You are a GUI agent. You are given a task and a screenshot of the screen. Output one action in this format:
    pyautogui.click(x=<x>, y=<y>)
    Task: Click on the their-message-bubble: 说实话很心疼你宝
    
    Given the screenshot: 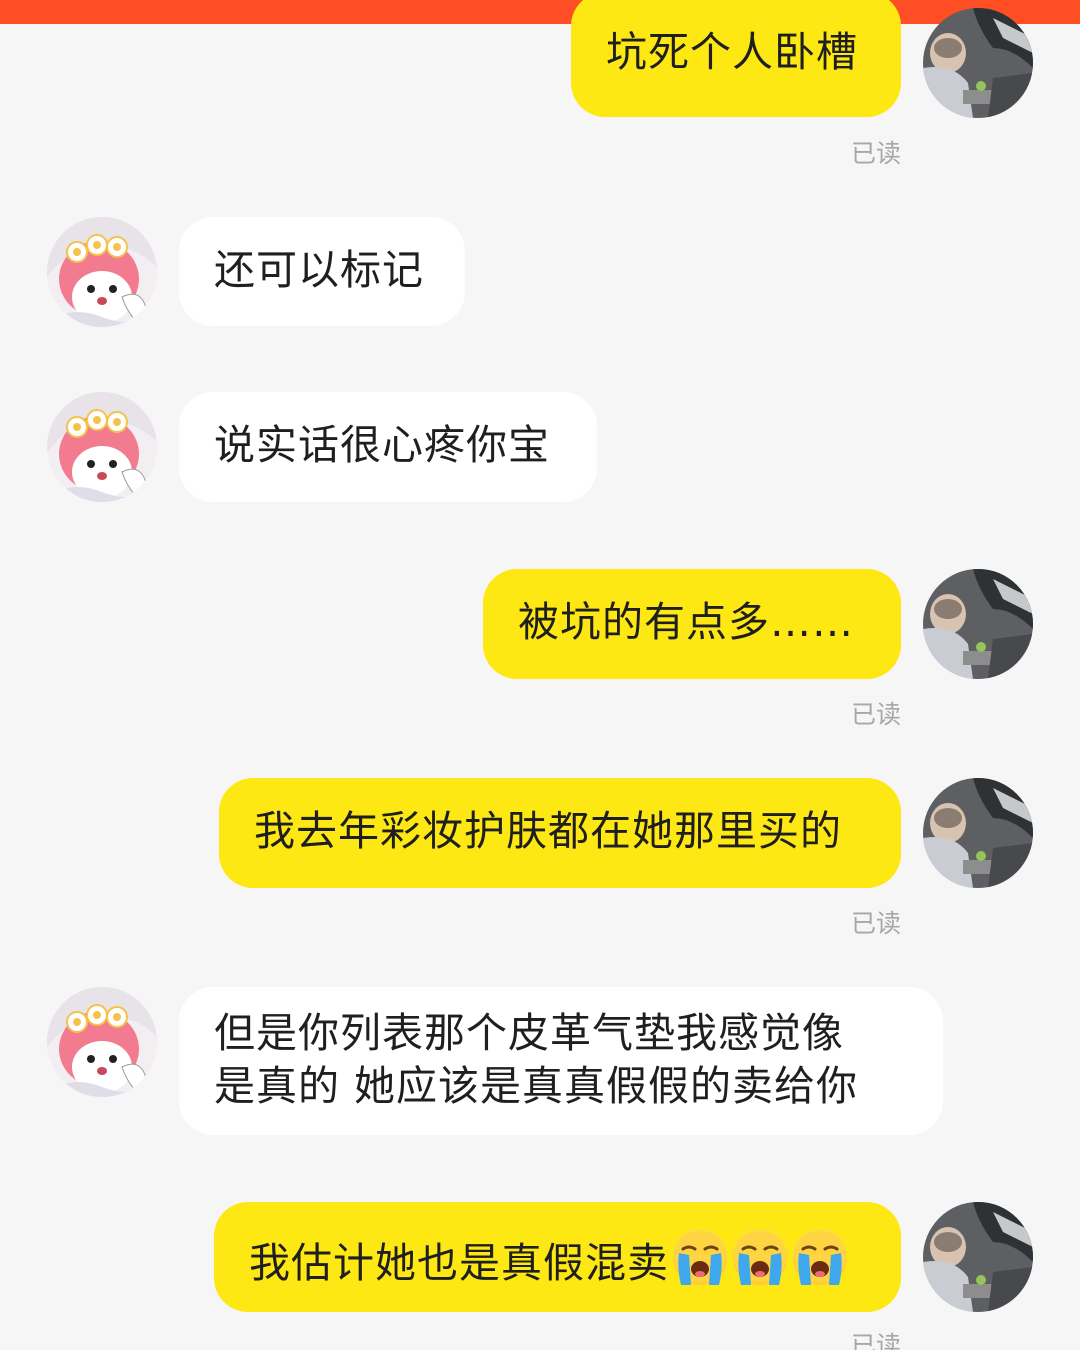 What is the action you would take?
    pyautogui.click(x=388, y=447)
    